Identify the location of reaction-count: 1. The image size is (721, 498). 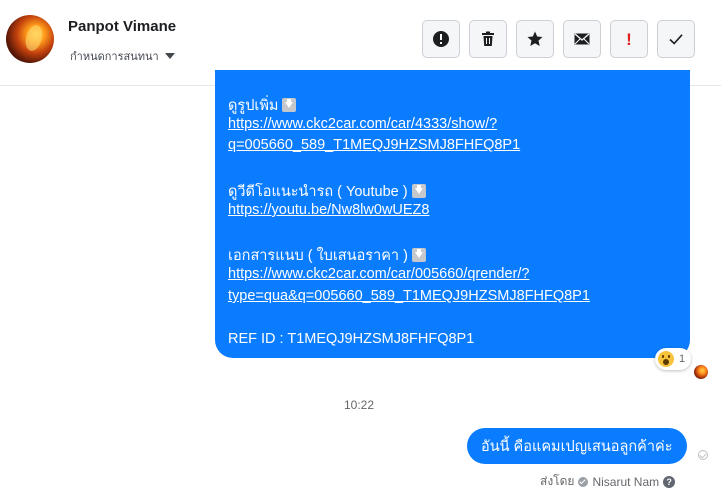
(682, 359).